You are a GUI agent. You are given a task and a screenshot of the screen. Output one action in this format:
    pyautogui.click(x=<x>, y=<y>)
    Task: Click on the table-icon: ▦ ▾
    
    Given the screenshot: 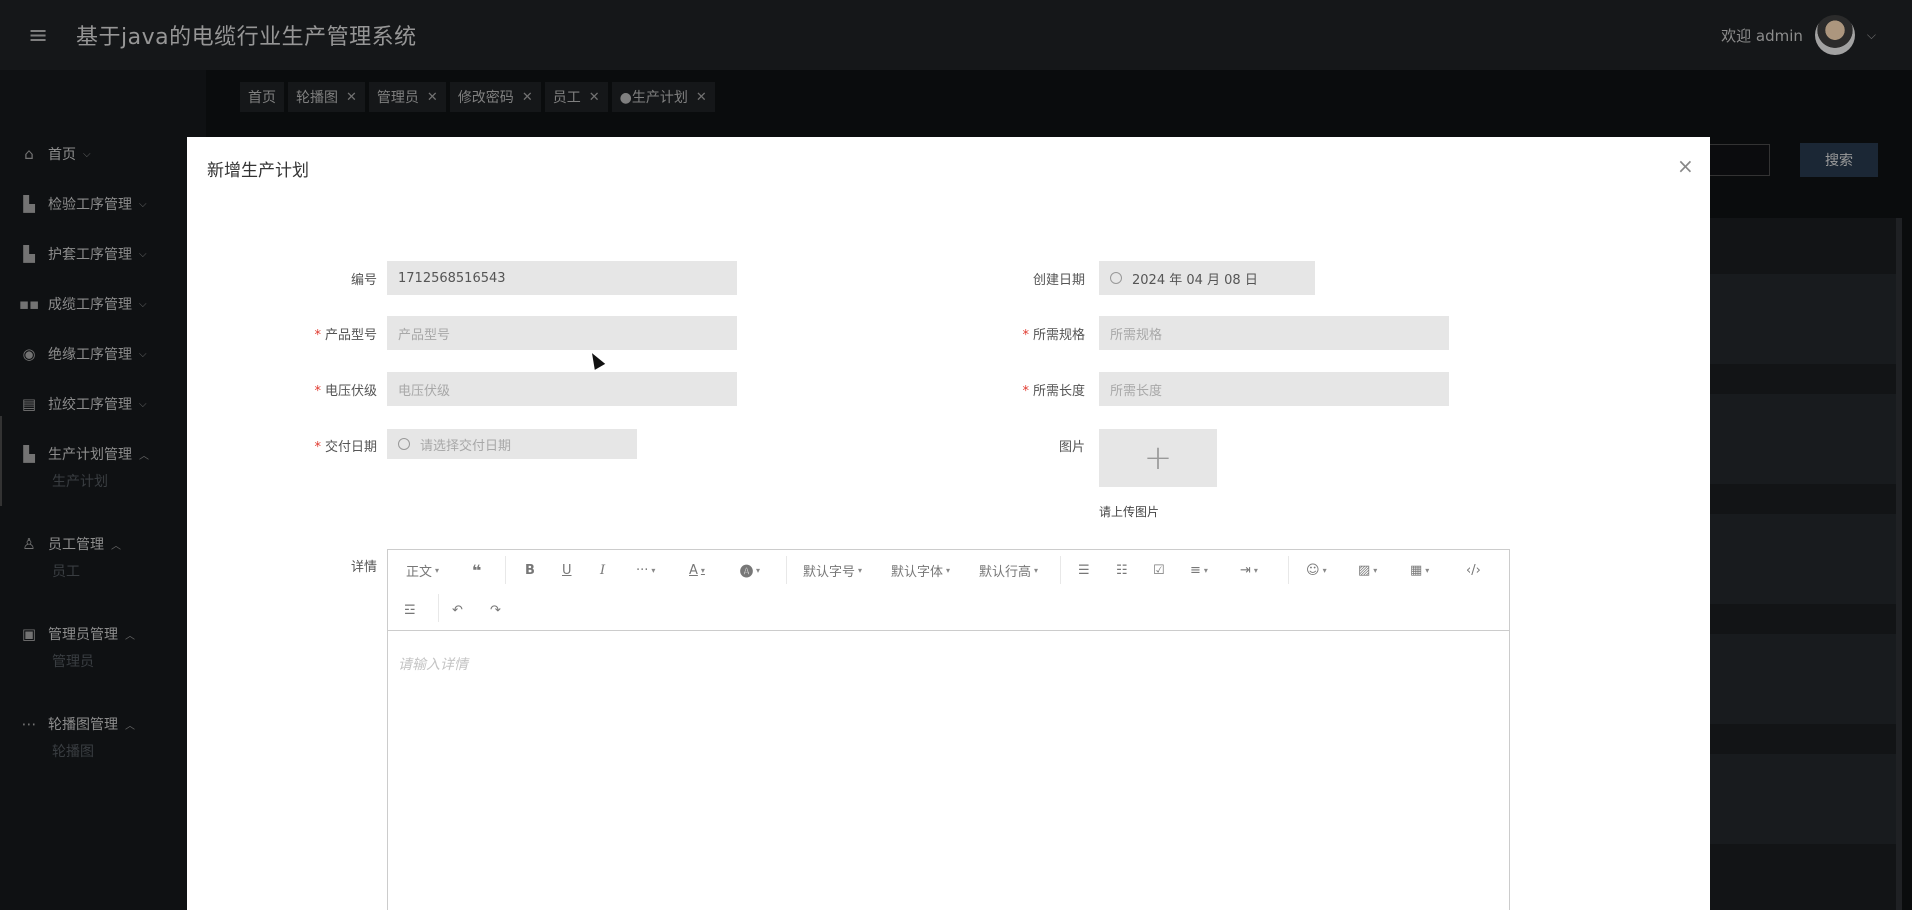 What is the action you would take?
    pyautogui.click(x=1419, y=570)
    